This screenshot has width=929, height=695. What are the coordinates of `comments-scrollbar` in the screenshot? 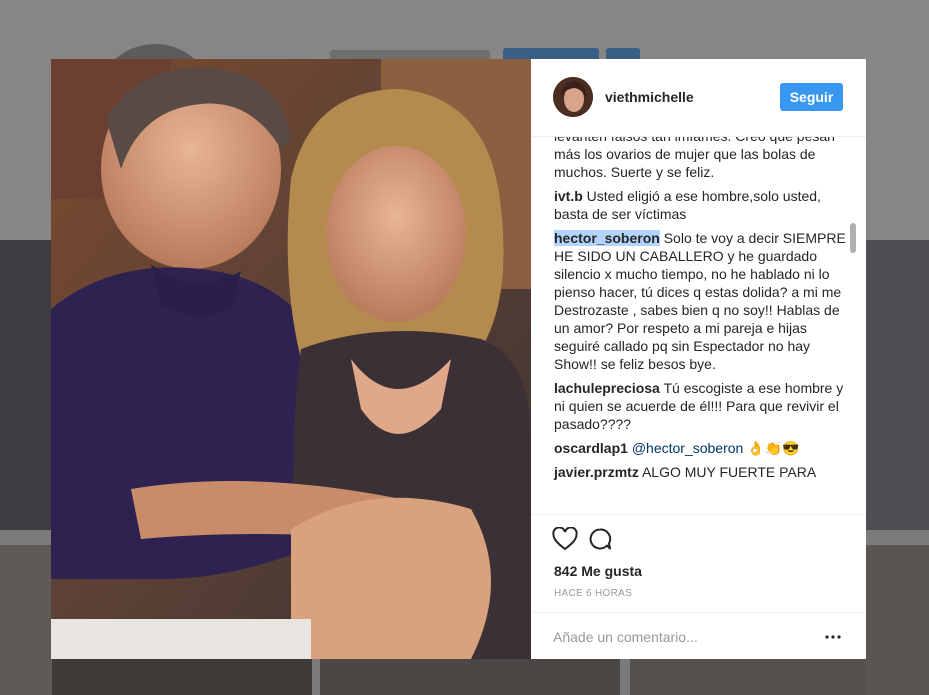 It's located at (853, 326).